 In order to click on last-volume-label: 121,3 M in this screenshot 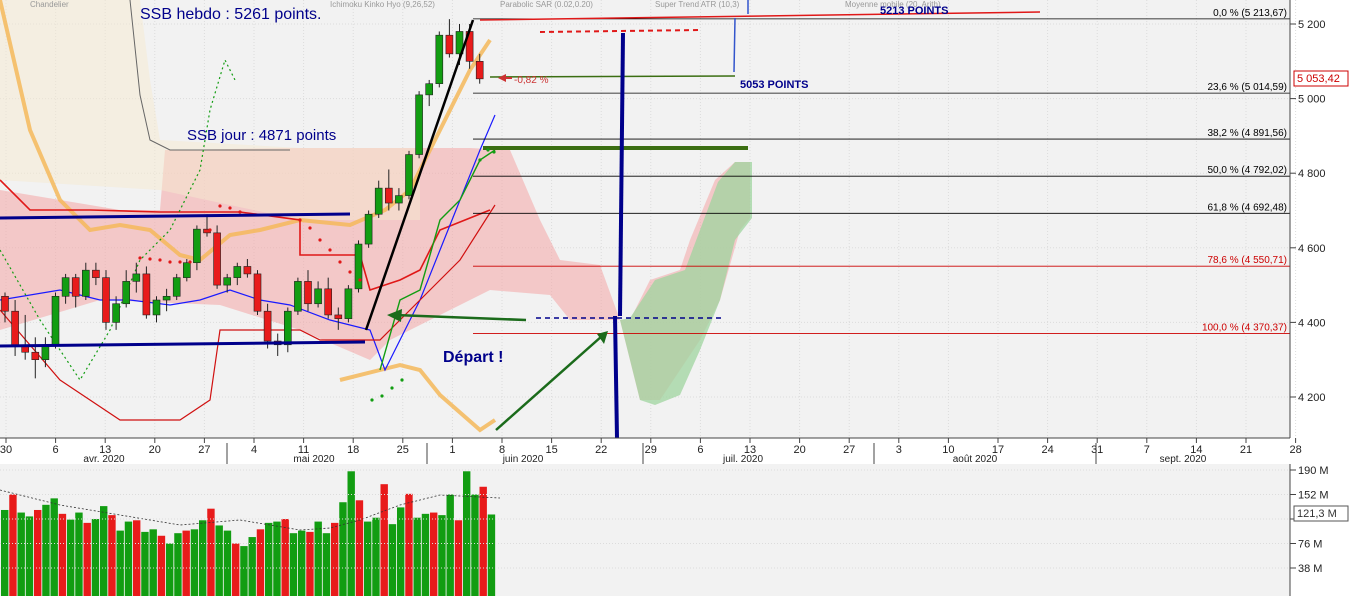, I will do `click(1317, 514)`.